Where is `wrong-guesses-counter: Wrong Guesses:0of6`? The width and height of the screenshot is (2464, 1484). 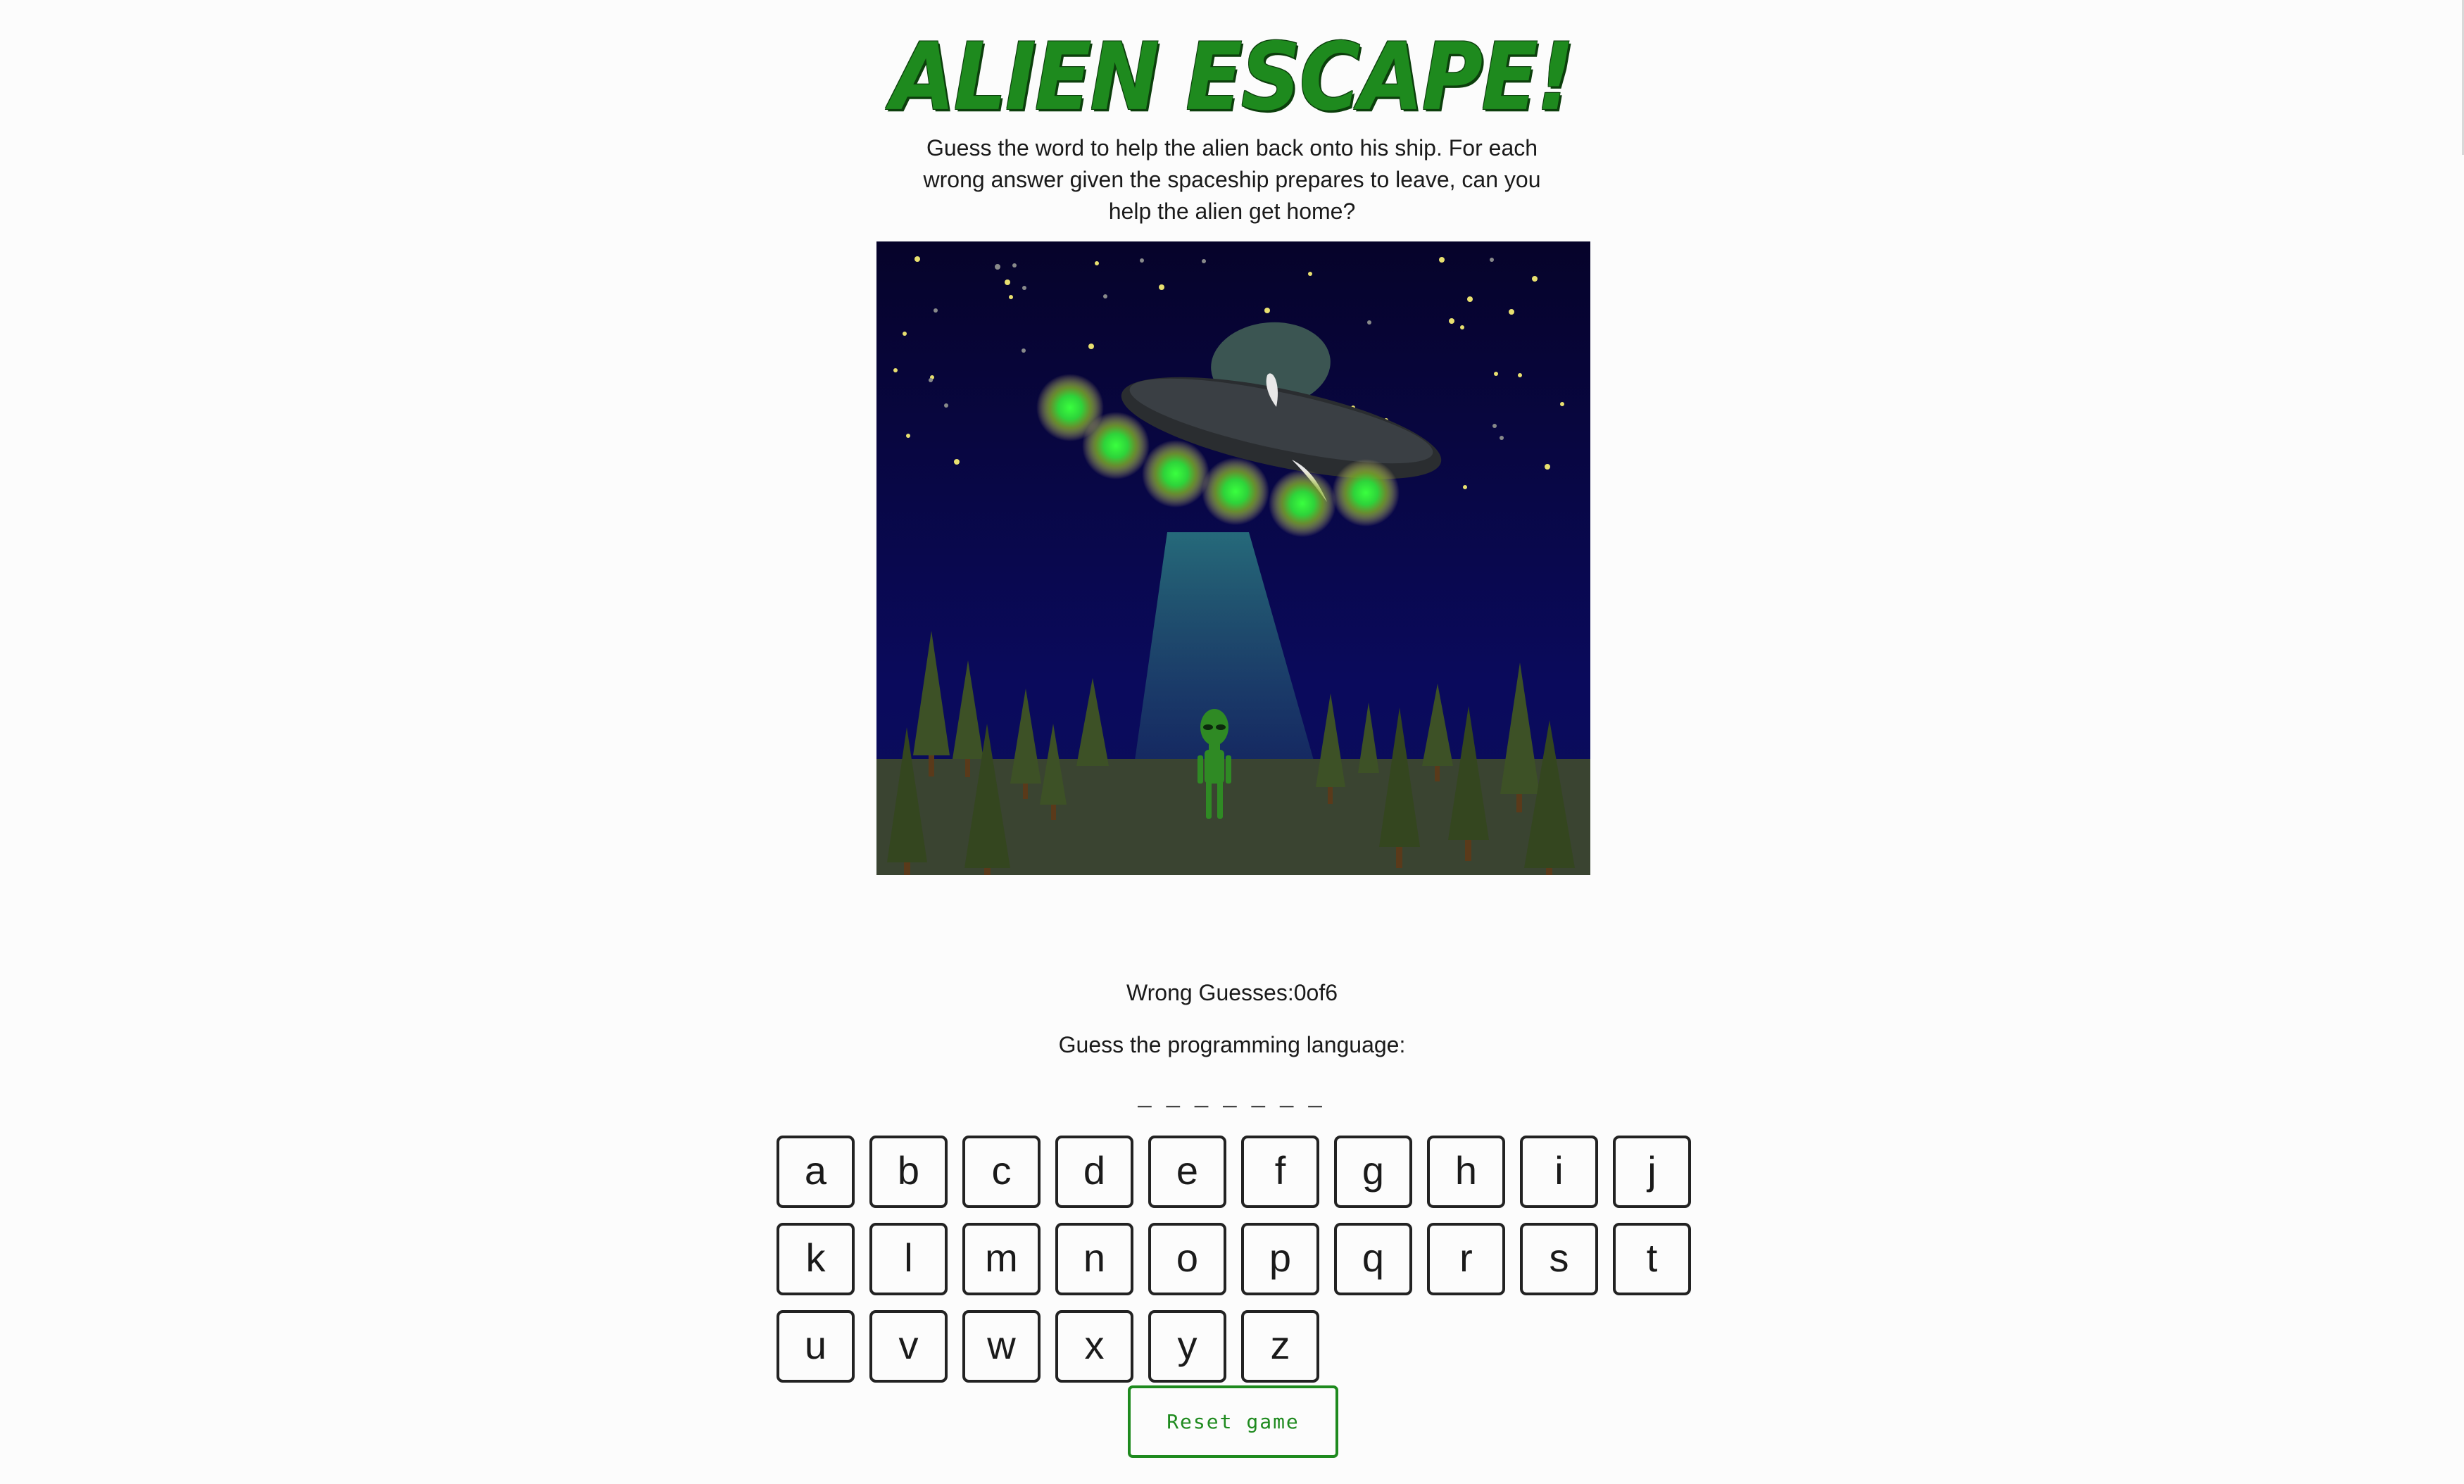
wrong-guesses-counter: Wrong Guesses:0of6 is located at coordinates (1232, 993).